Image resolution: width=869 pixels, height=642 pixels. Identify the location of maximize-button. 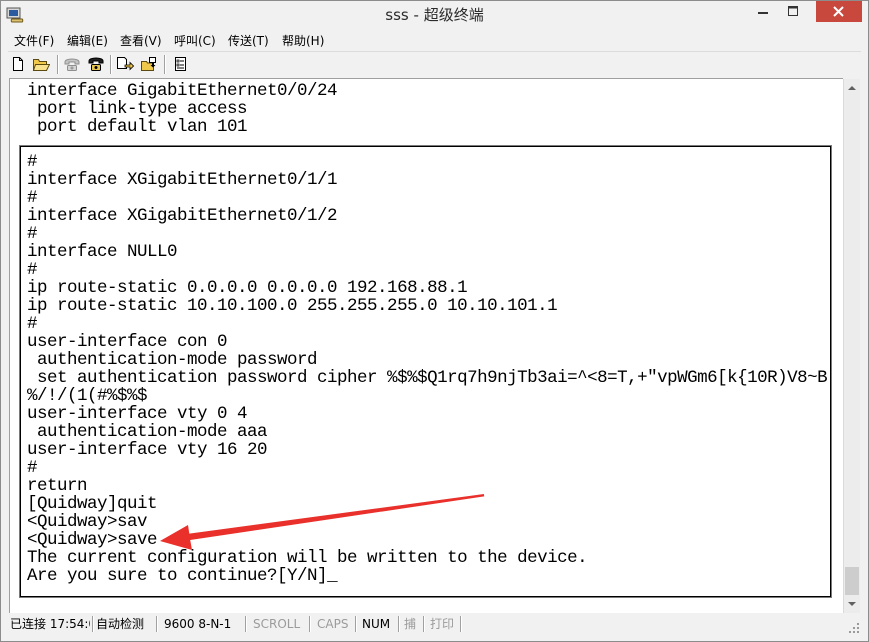
(793, 11).